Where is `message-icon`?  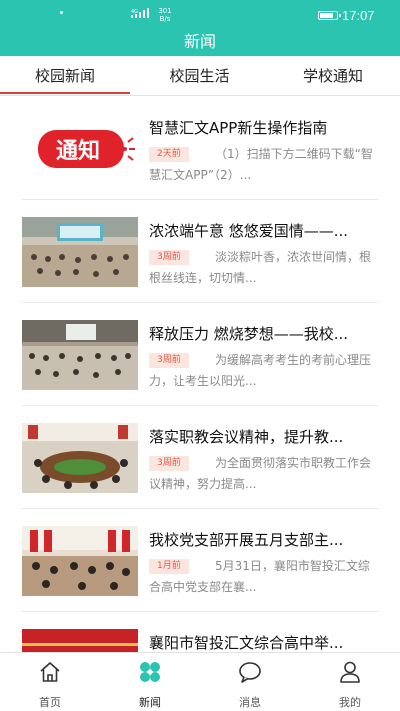 message-icon is located at coordinates (250, 672).